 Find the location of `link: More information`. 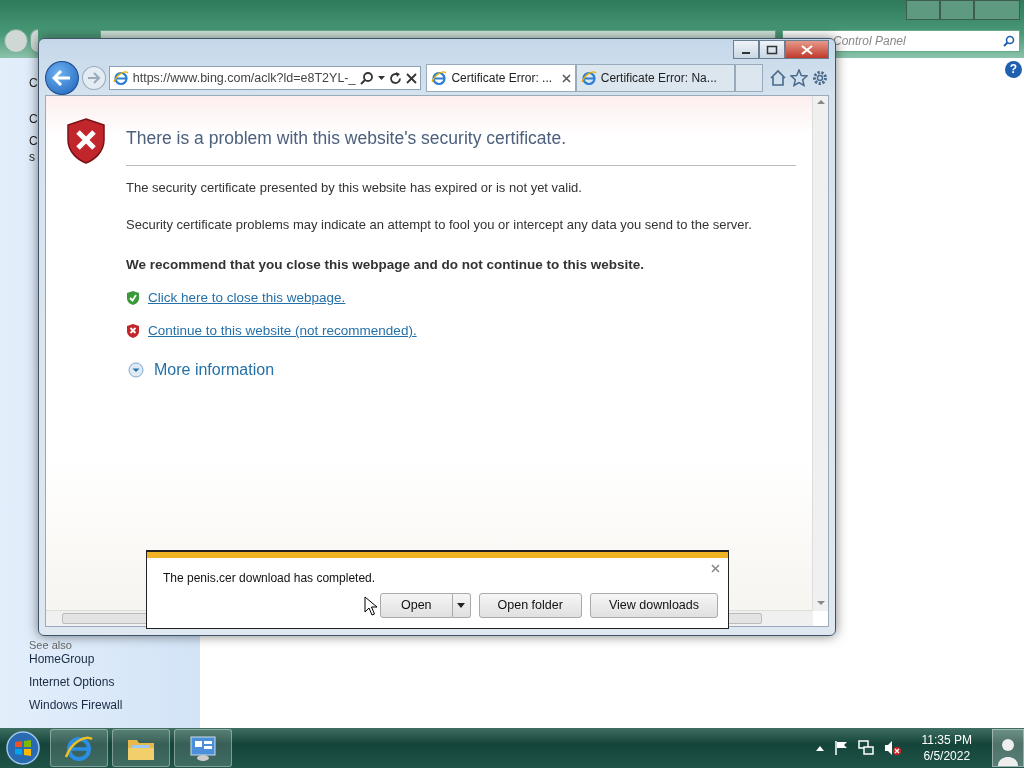

link: More information is located at coordinates (214, 369).